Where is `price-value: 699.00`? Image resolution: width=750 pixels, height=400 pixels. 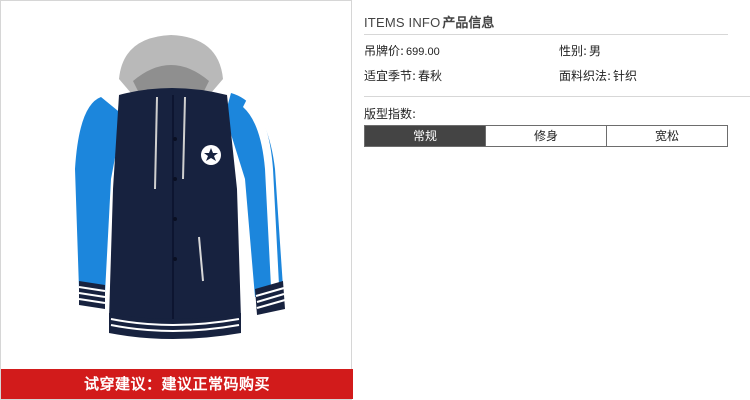 price-value: 699.00 is located at coordinates (423, 52).